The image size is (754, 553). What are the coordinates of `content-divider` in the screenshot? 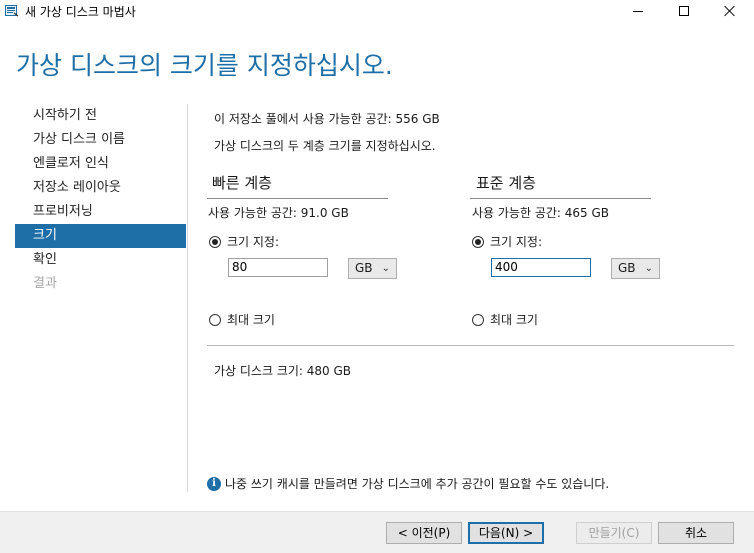 It's located at (470, 345).